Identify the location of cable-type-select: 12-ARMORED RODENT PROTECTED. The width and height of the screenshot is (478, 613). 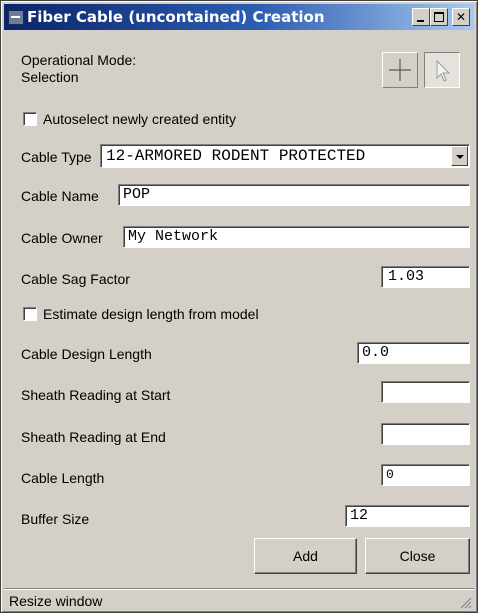
(285, 156).